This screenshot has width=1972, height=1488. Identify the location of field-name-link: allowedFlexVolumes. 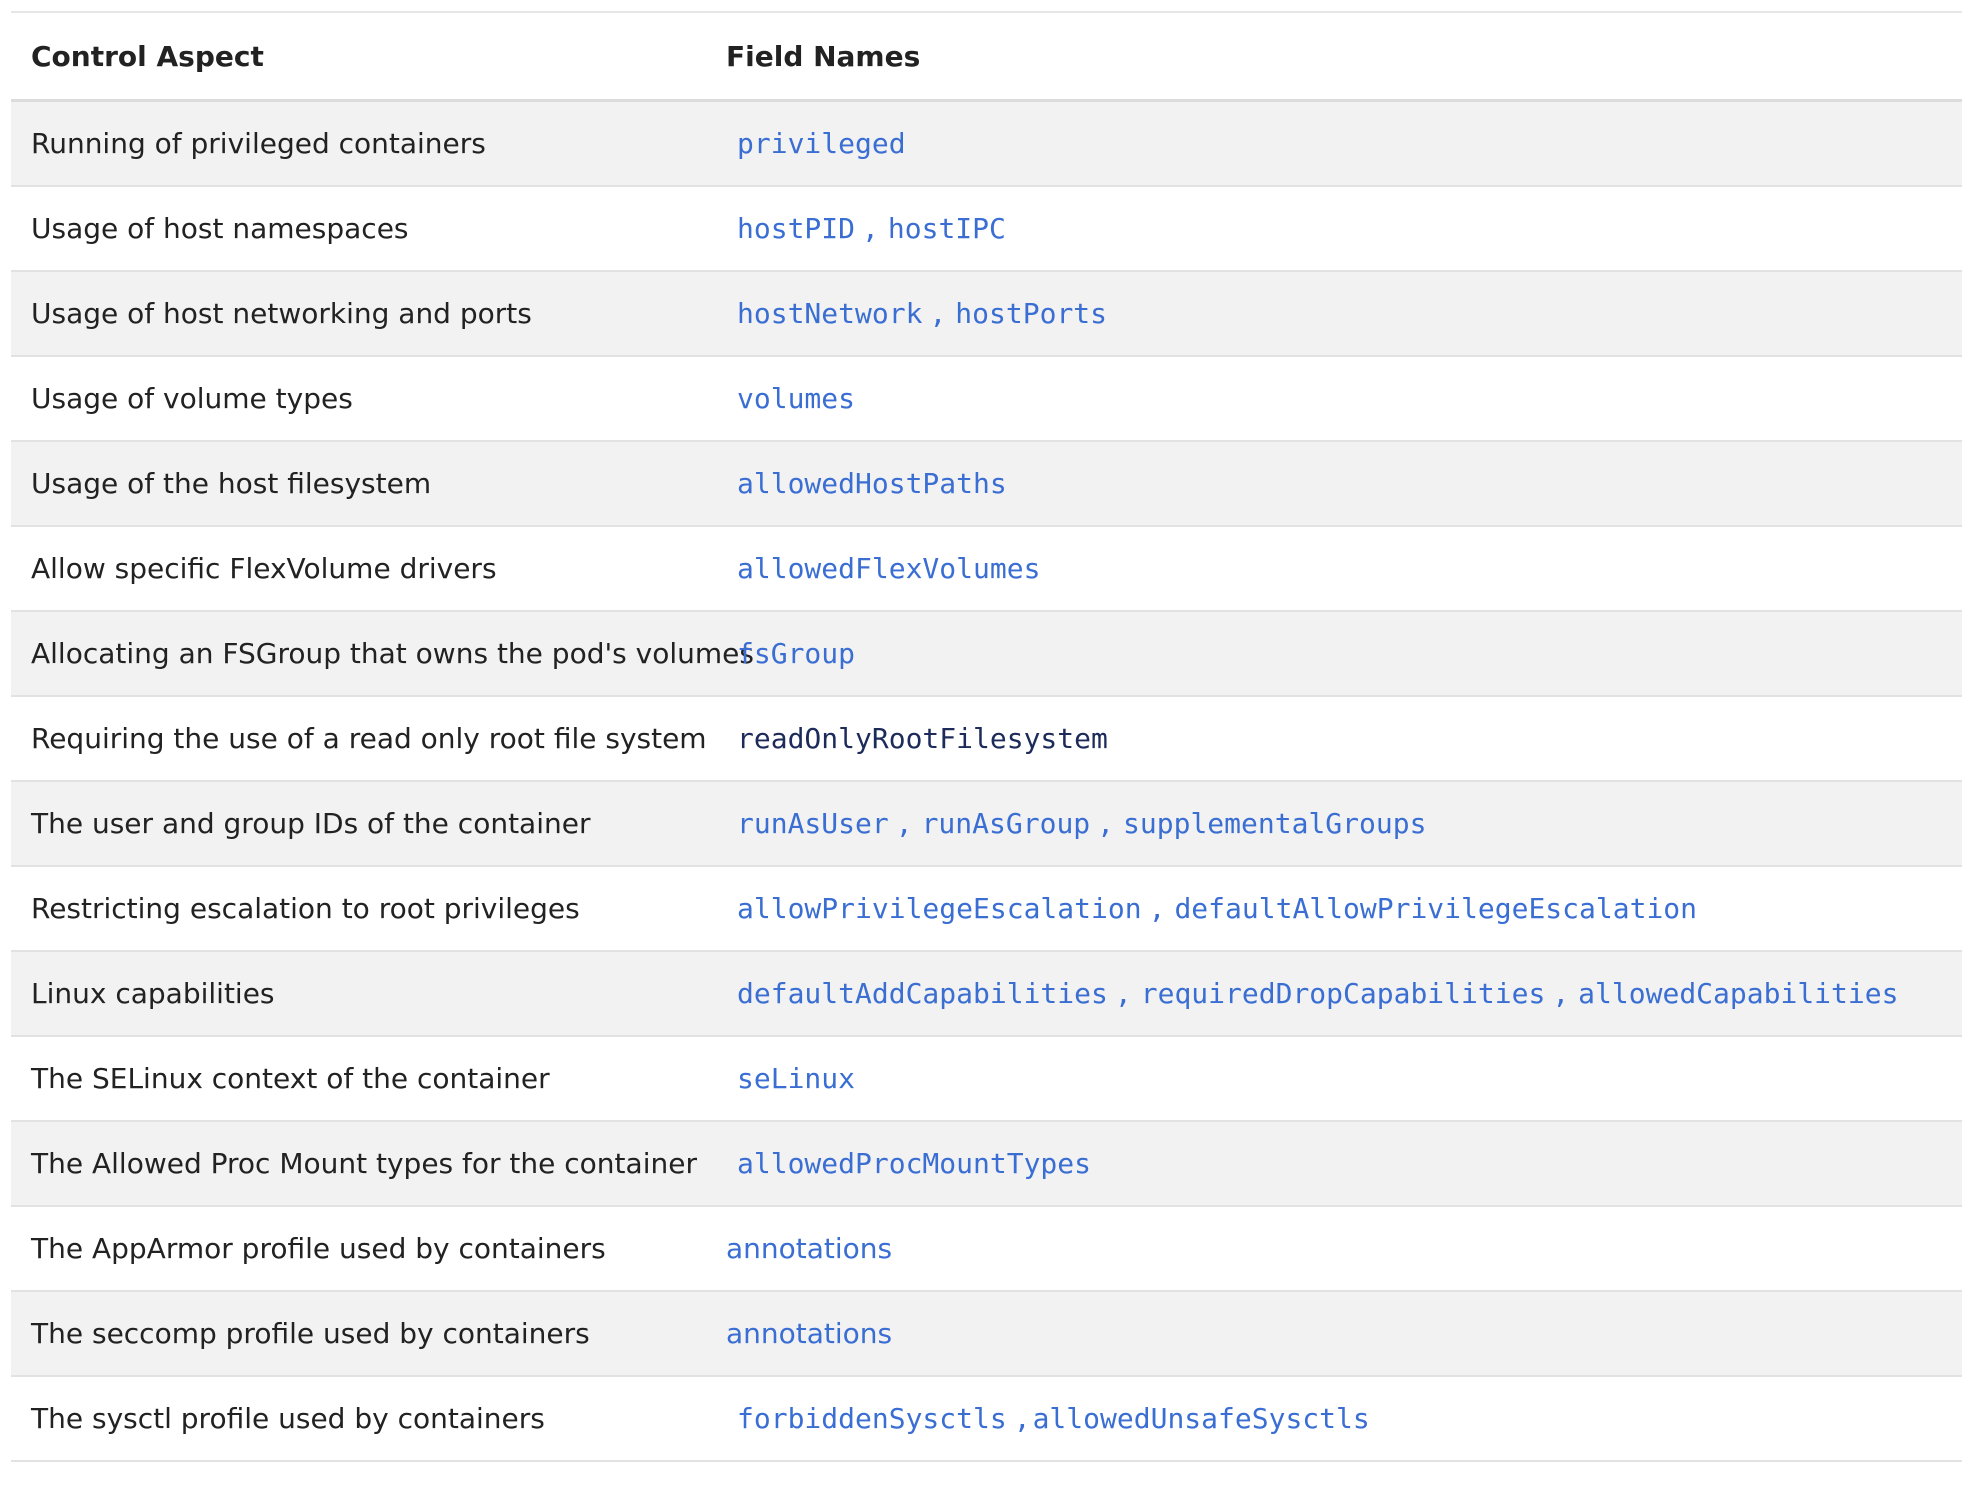
(888, 568).